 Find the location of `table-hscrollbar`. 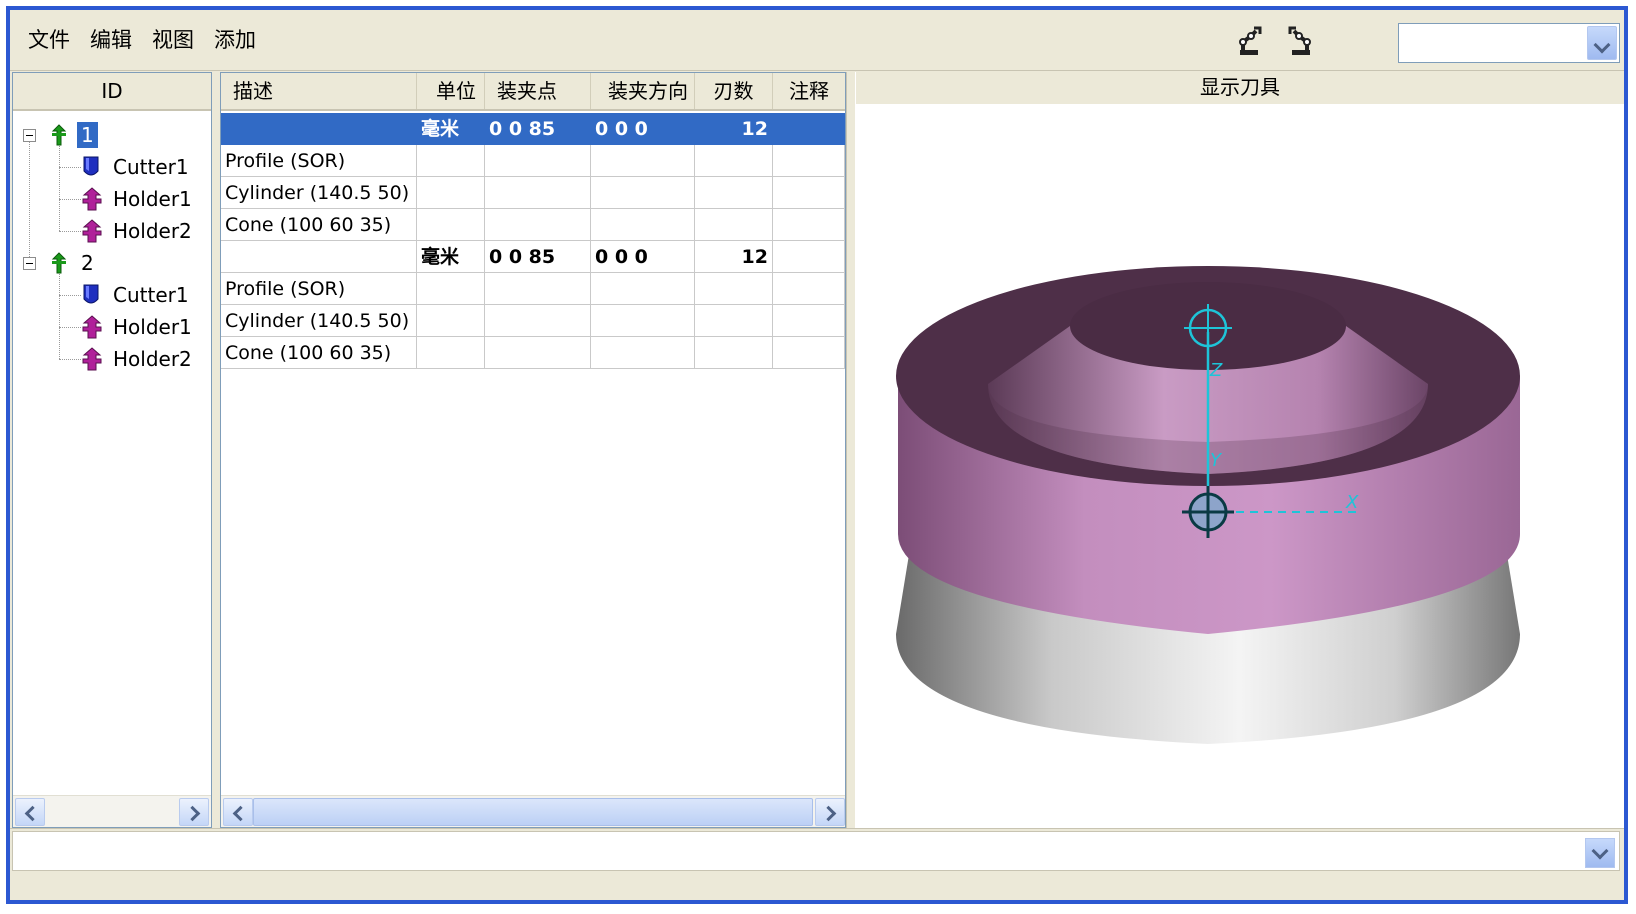

table-hscrollbar is located at coordinates (533, 811).